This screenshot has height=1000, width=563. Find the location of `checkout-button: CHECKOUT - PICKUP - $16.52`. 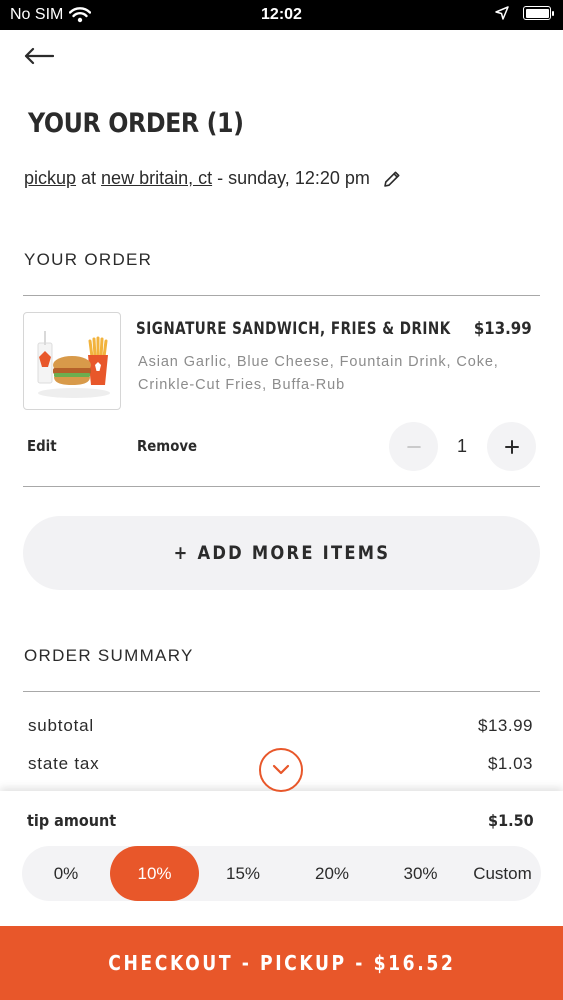

checkout-button: CHECKOUT - PICKUP - $16.52 is located at coordinates (281, 963).